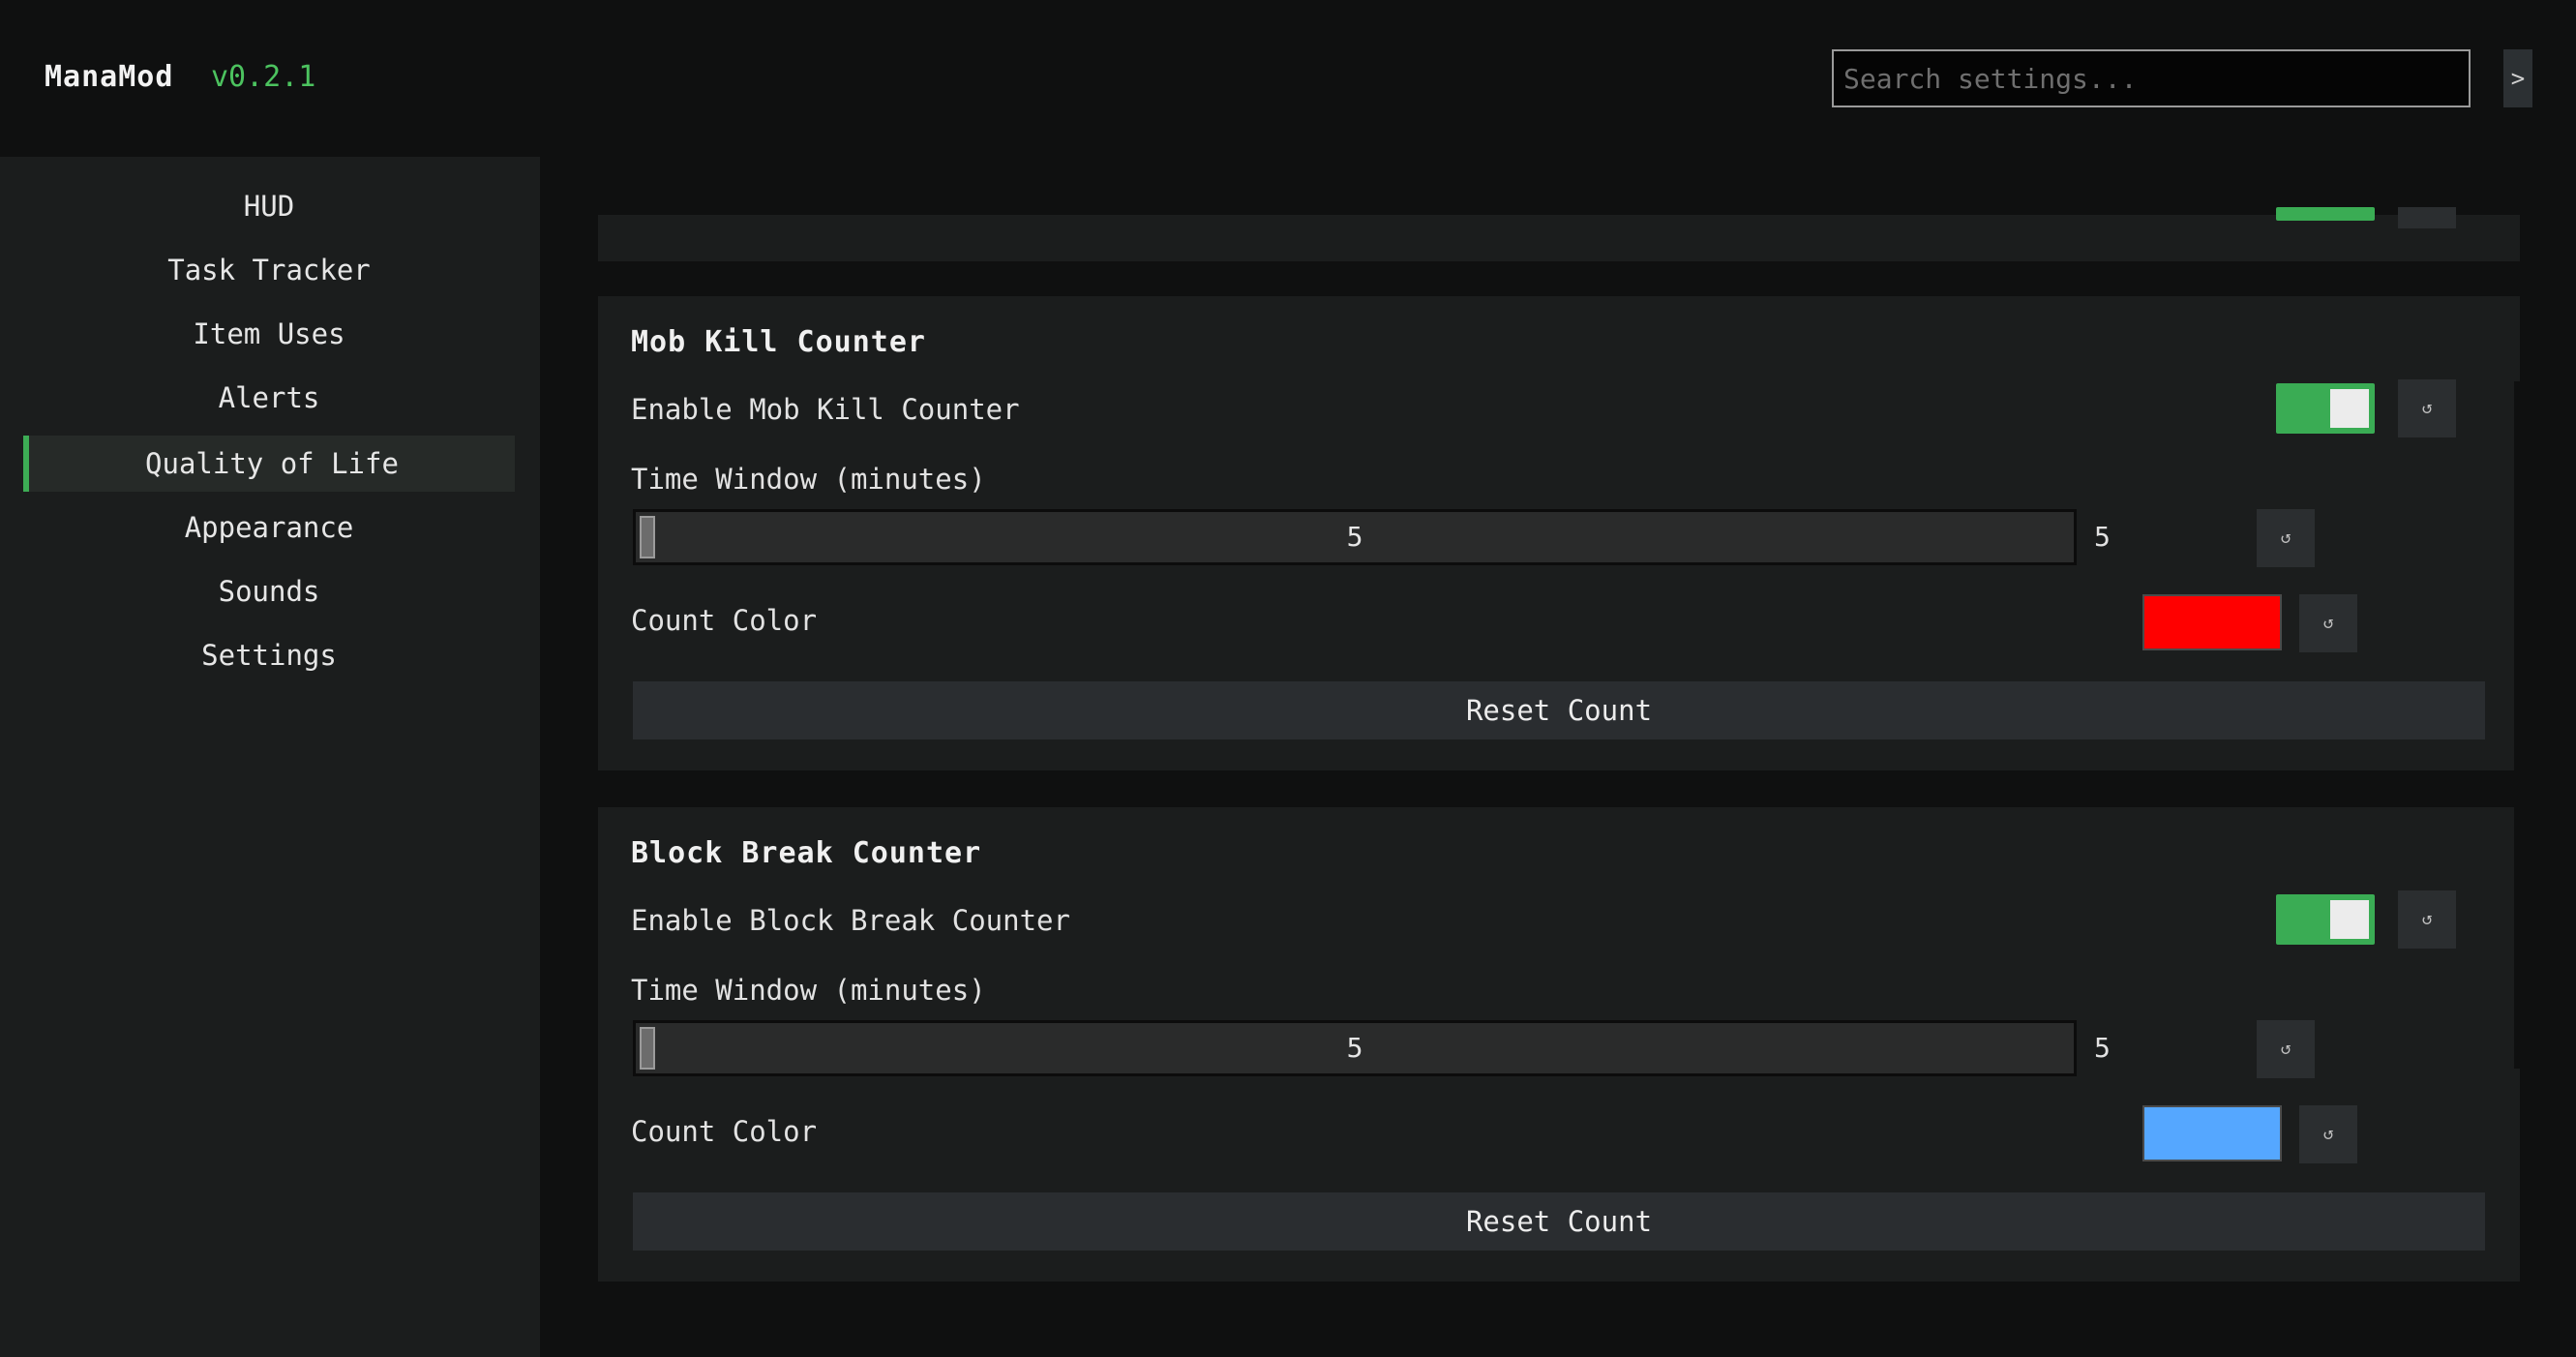  Describe the element at coordinates (2517, 78) in the screenshot. I see `header-chevron-button: >` at that location.